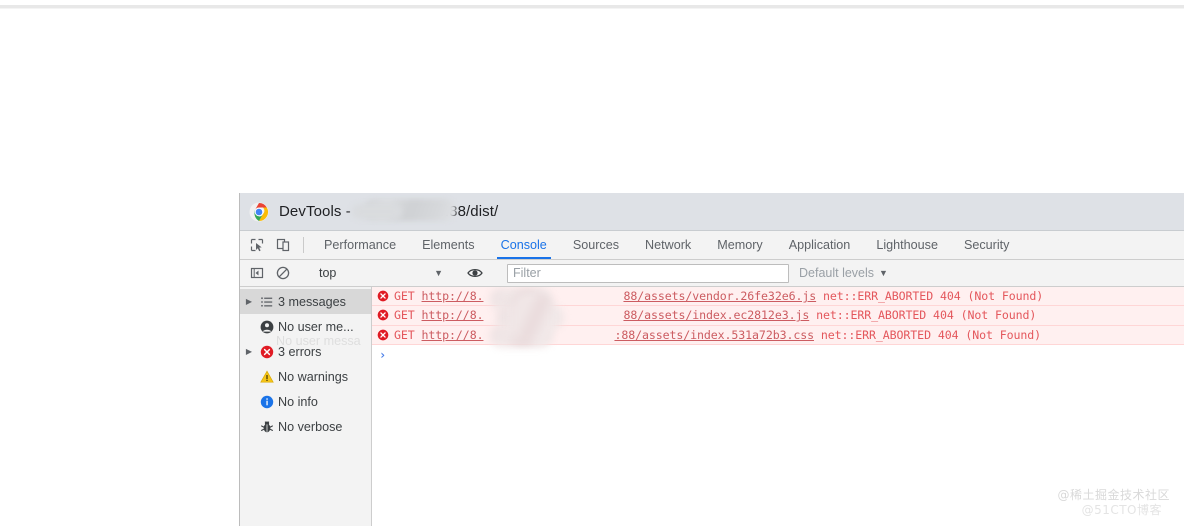 Image resolution: width=1184 pixels, height=526 pixels. I want to click on console-prompt-row: ›, so click(778, 354).